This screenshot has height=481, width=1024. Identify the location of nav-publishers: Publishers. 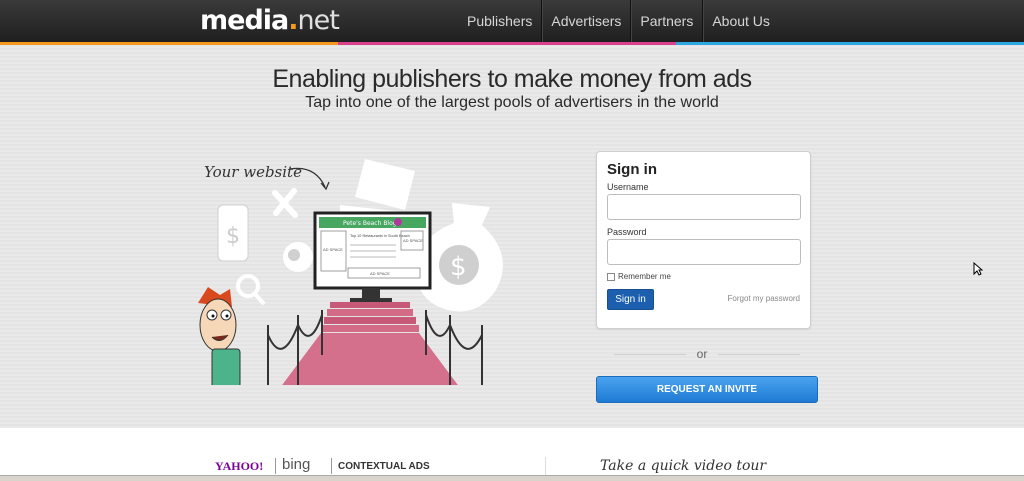
(499, 21).